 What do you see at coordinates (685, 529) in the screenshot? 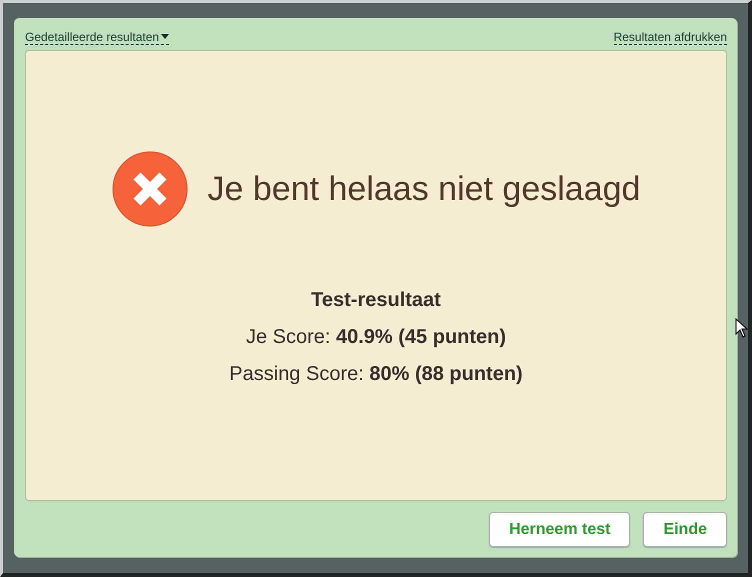
I see `finish-button: Einde` at bounding box center [685, 529].